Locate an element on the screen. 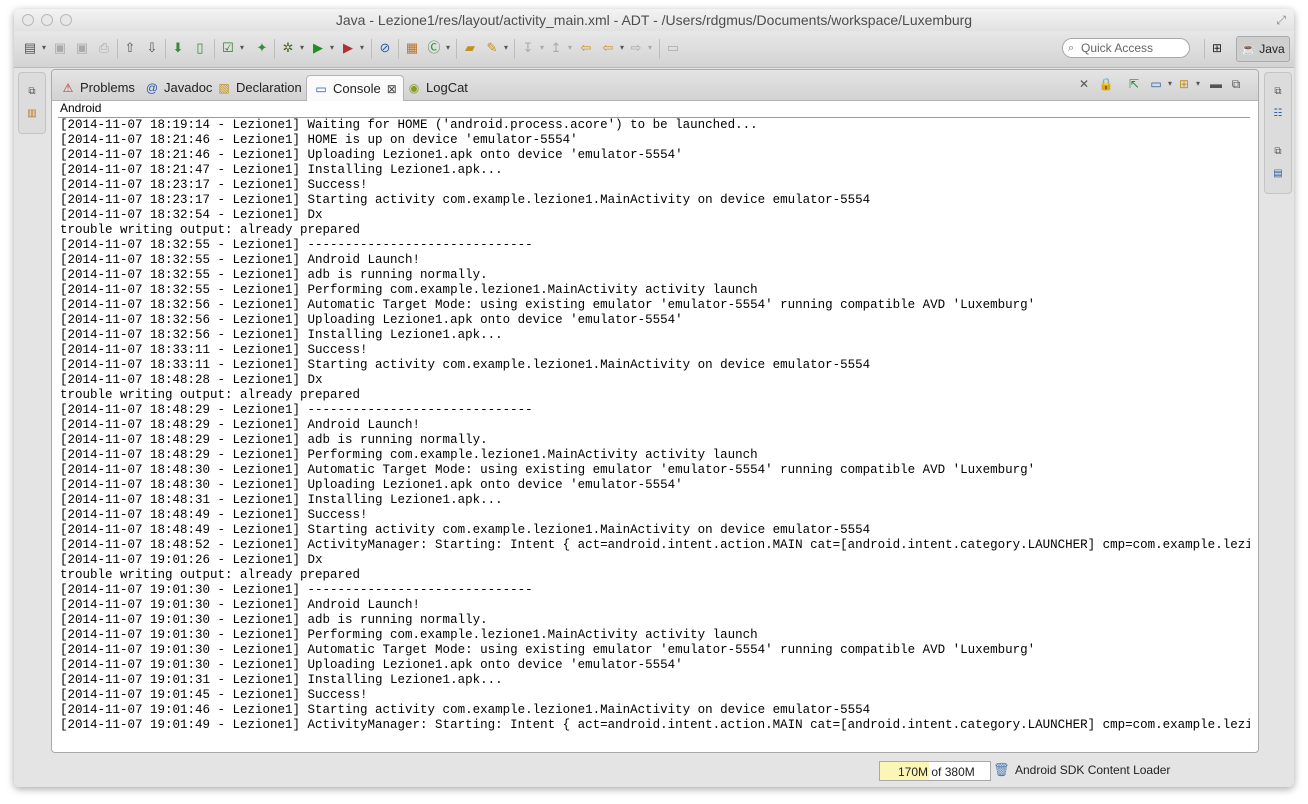 This screenshot has height=804, width=1308. run-dropdown-icon: ▾ is located at coordinates (332, 48).